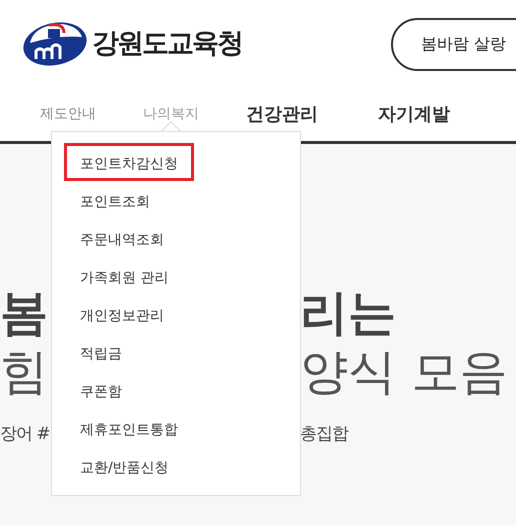 The image size is (516, 525). I want to click on logo-link: 강원도교육청, so click(132, 44).